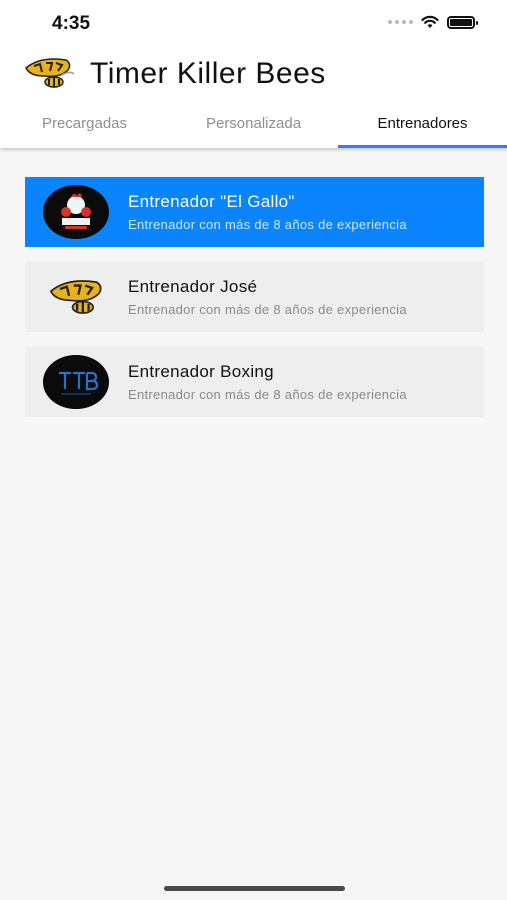  What do you see at coordinates (462, 22) in the screenshot?
I see `battery-icon` at bounding box center [462, 22].